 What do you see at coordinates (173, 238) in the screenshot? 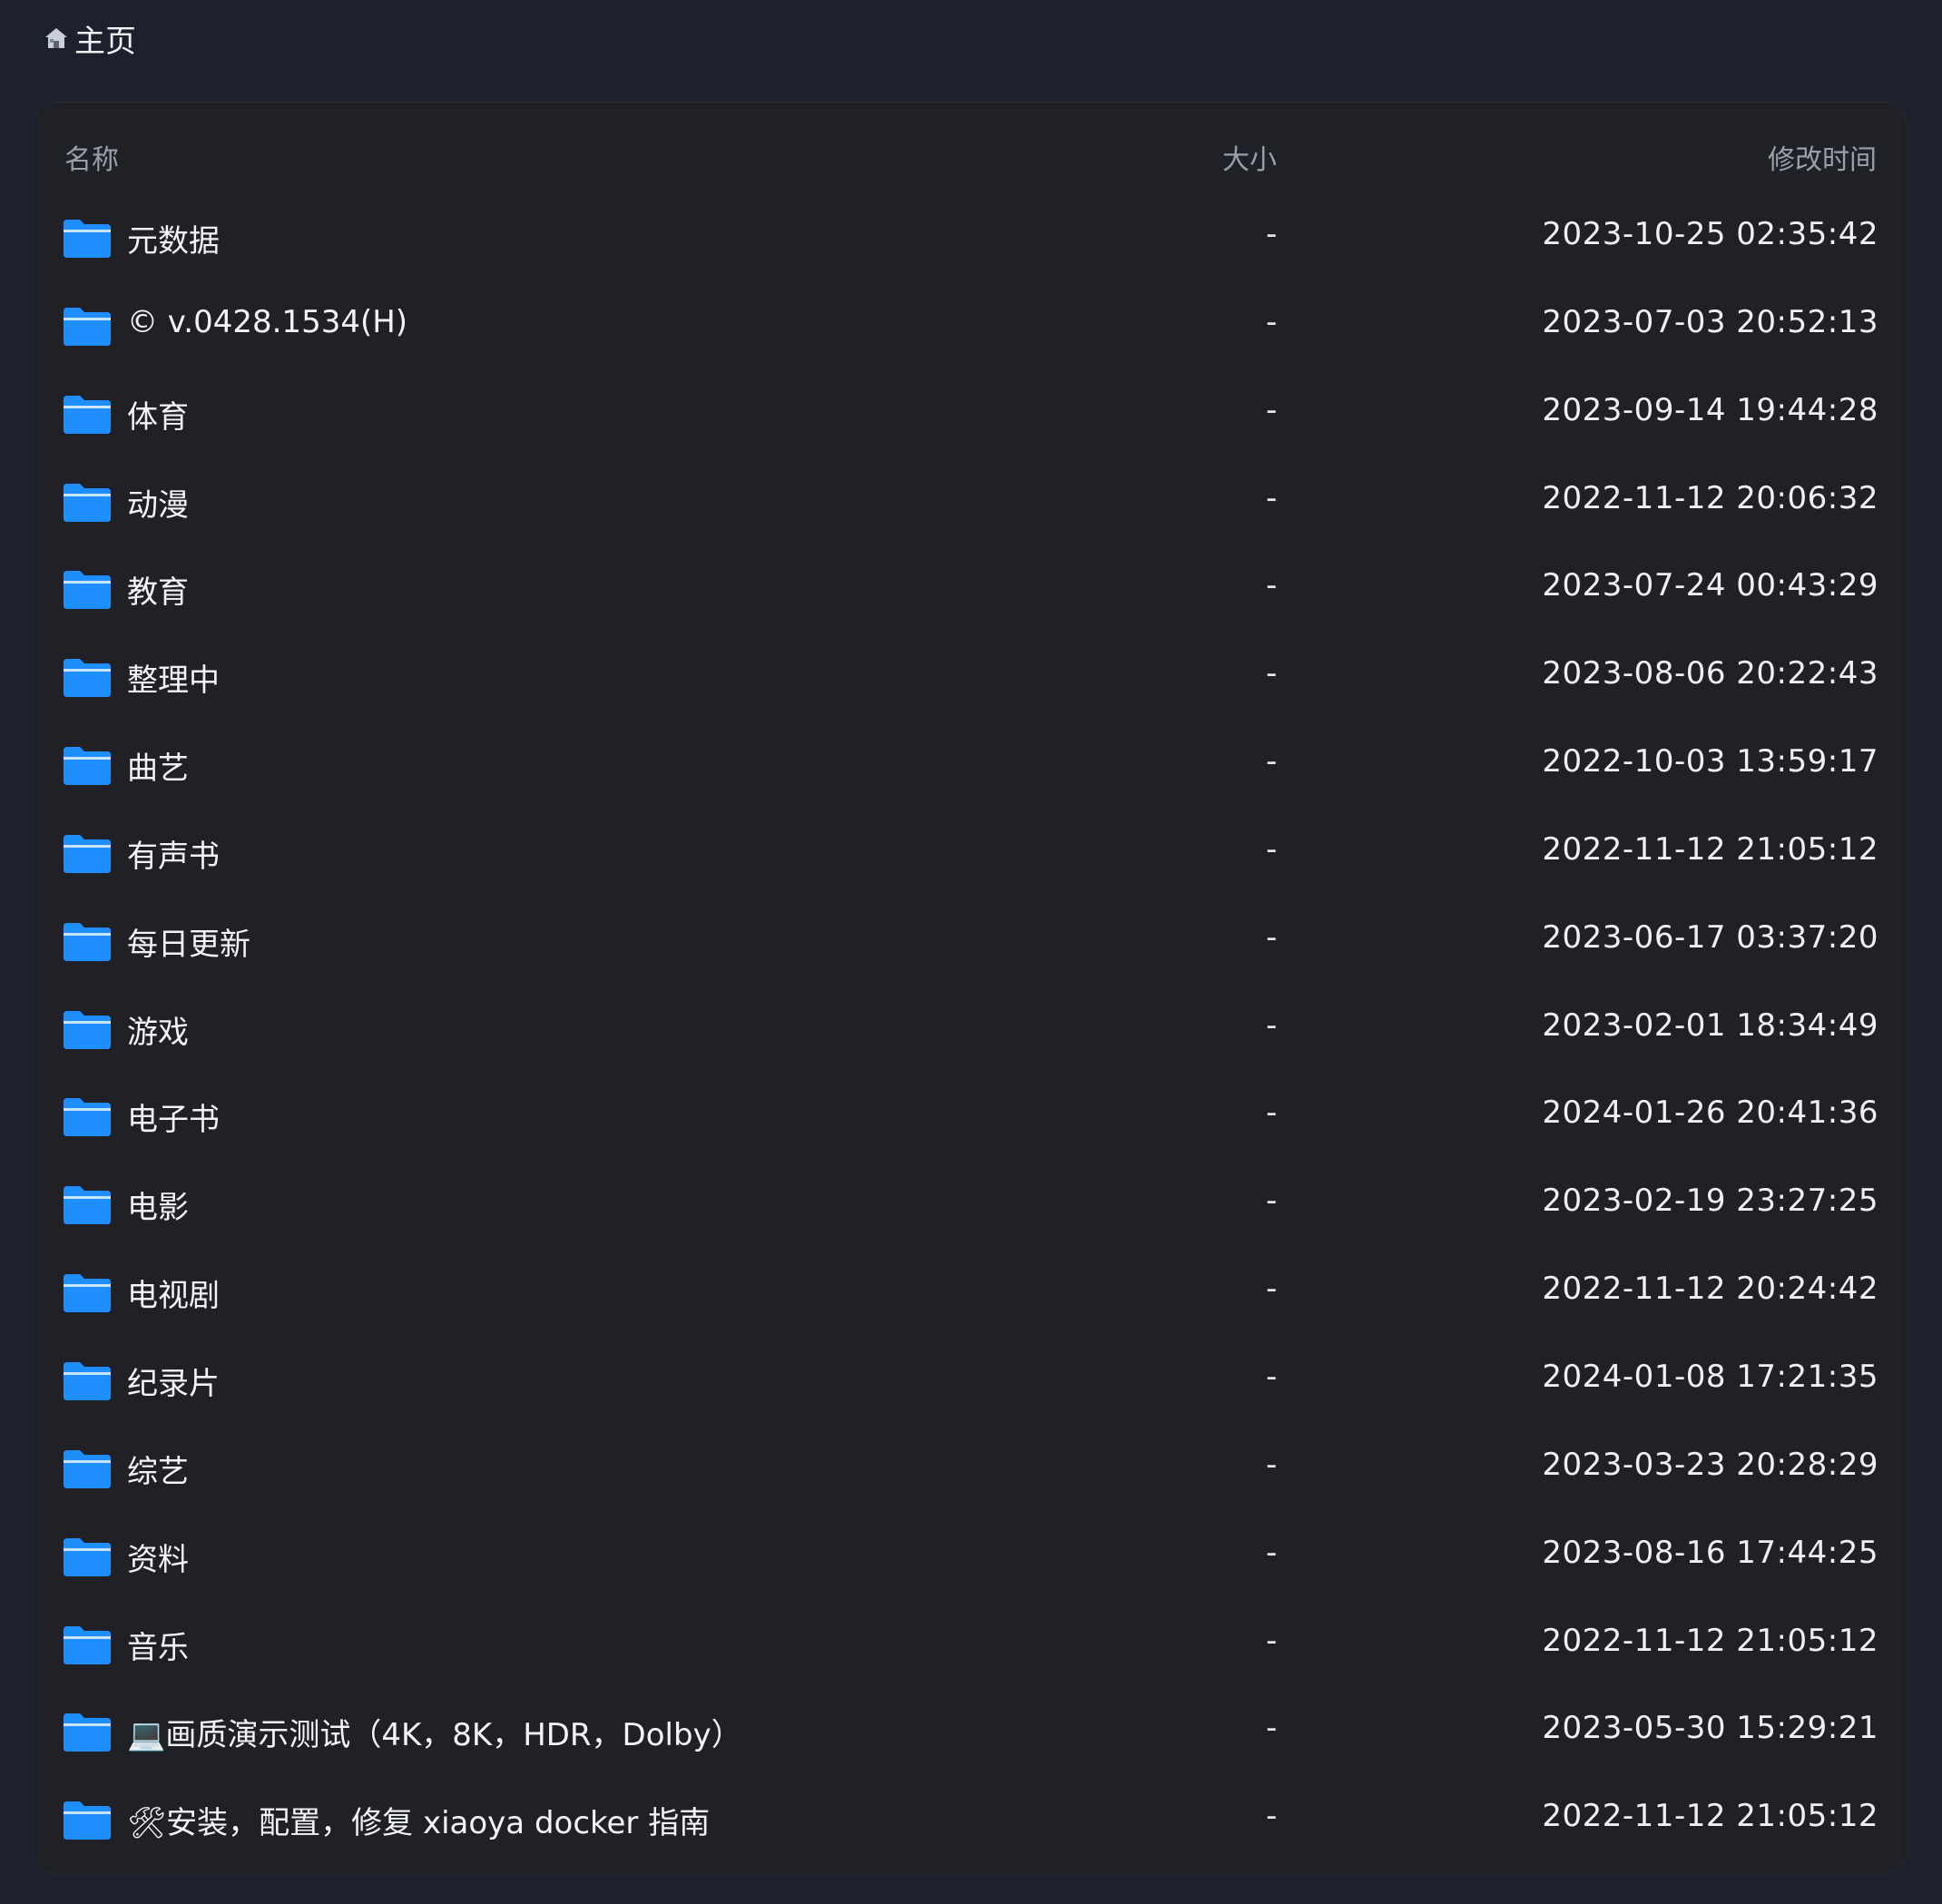
I see `file-name: 元数据` at bounding box center [173, 238].